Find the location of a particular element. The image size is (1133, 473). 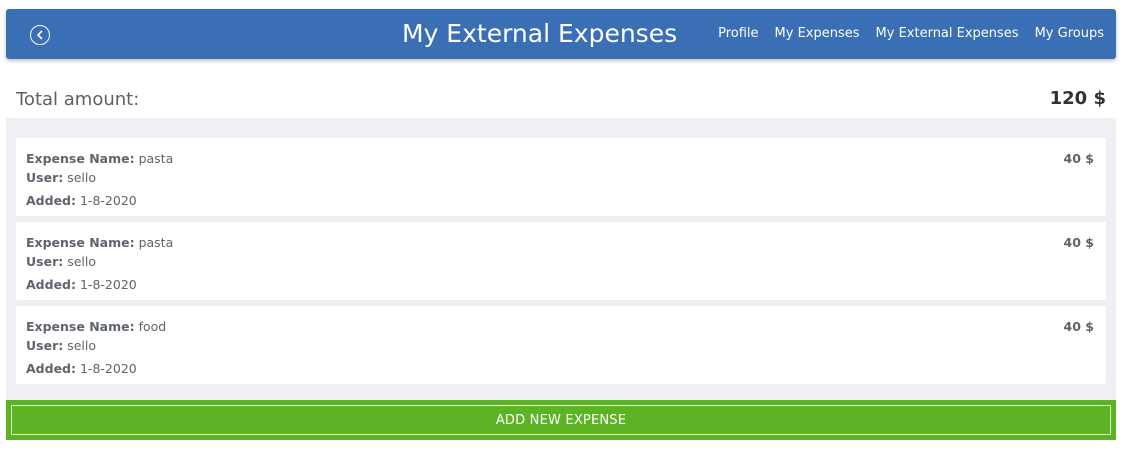

expense-name-line: Expense Name: food is located at coordinates (96, 326).